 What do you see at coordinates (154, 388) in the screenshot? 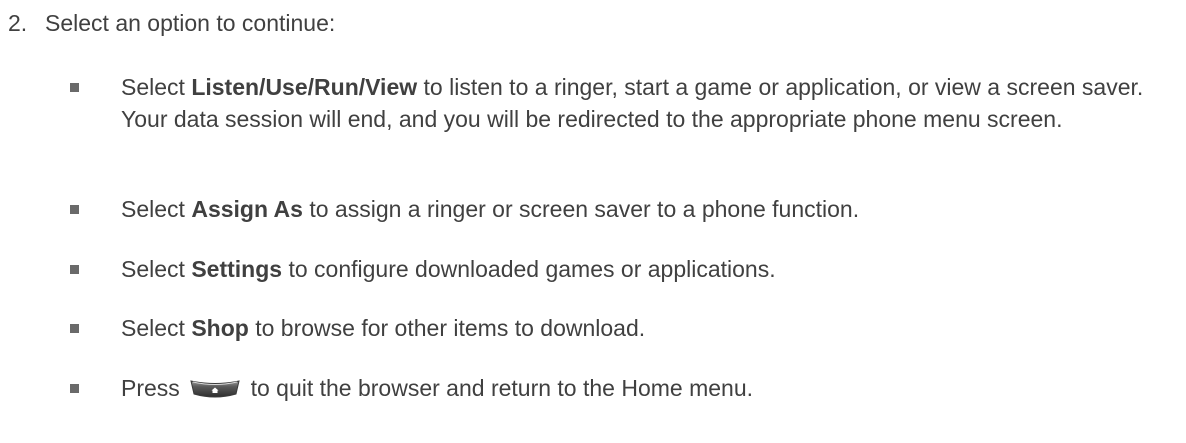
I see `item-prefix: Press` at bounding box center [154, 388].